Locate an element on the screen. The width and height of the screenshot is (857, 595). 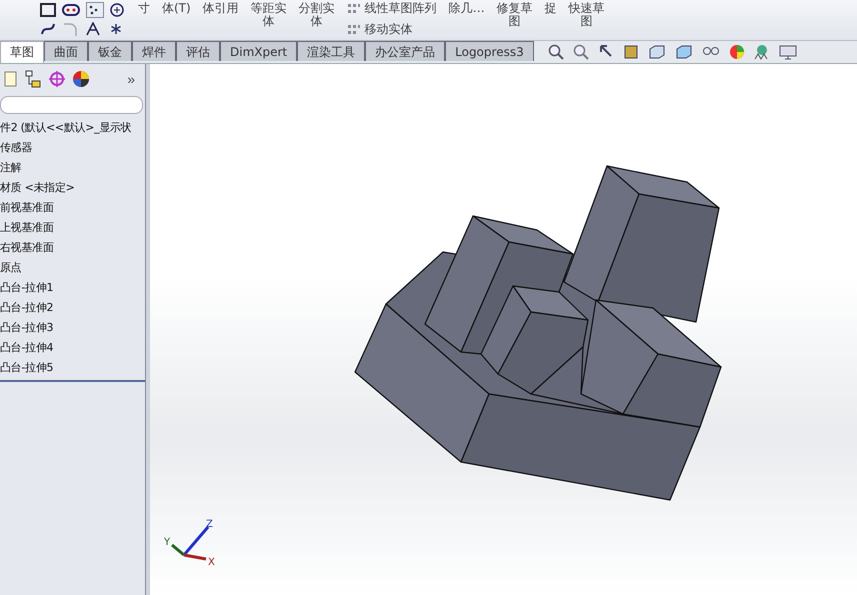
tab: 焊件 is located at coordinates (154, 51).